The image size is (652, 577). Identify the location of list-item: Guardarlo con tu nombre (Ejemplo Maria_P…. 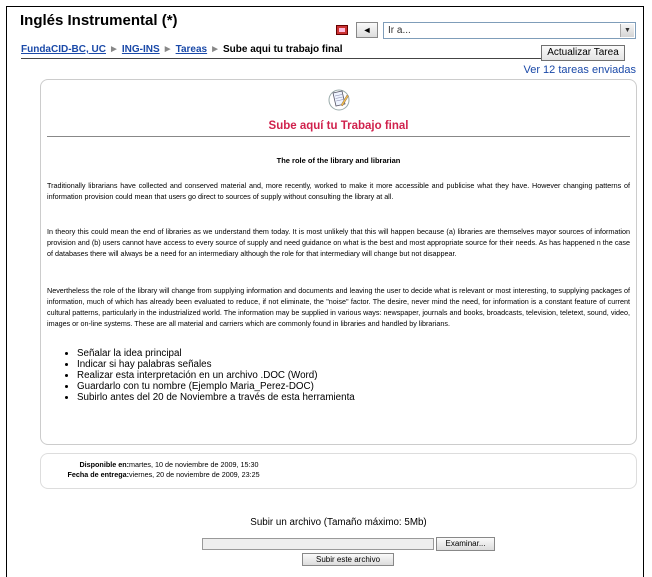
(216, 386).